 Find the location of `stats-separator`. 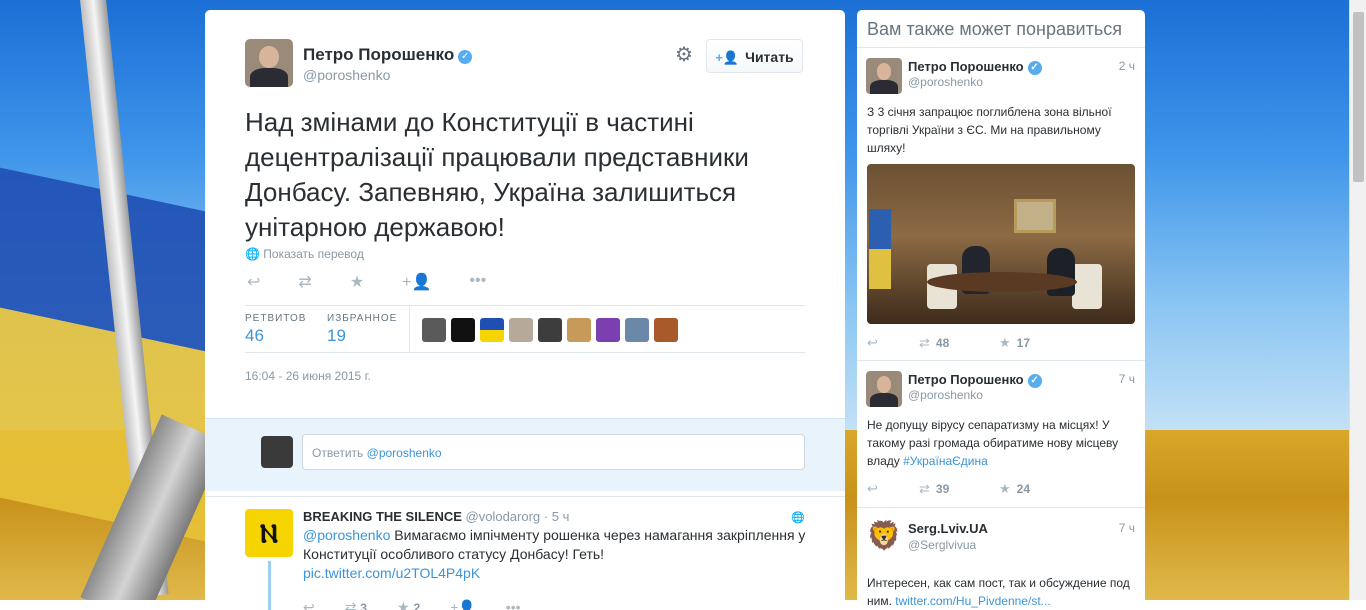

stats-separator is located at coordinates (409, 329).